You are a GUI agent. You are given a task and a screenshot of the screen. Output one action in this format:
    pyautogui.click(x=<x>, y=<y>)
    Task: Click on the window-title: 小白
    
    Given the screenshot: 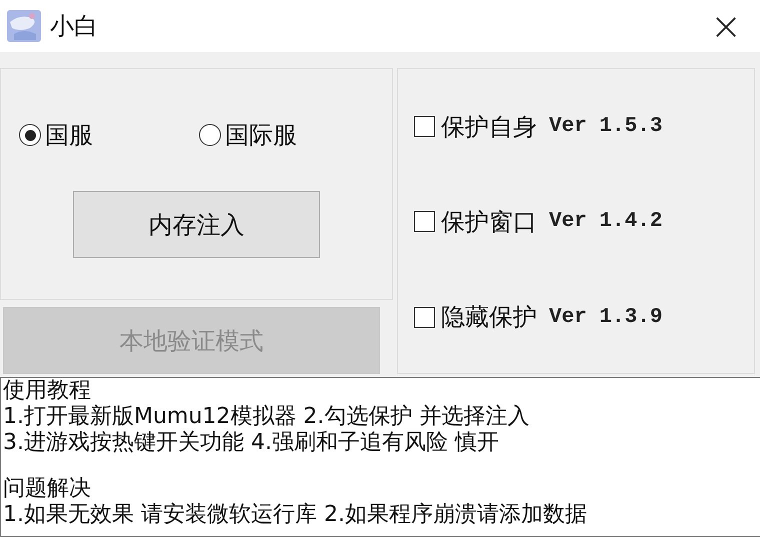 What is the action you would take?
    pyautogui.click(x=74, y=26)
    